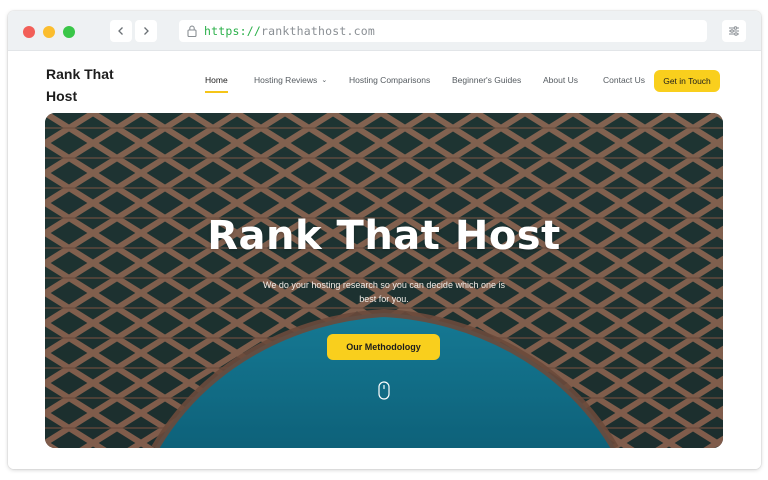  I want to click on nav-home: Home, so click(216, 80).